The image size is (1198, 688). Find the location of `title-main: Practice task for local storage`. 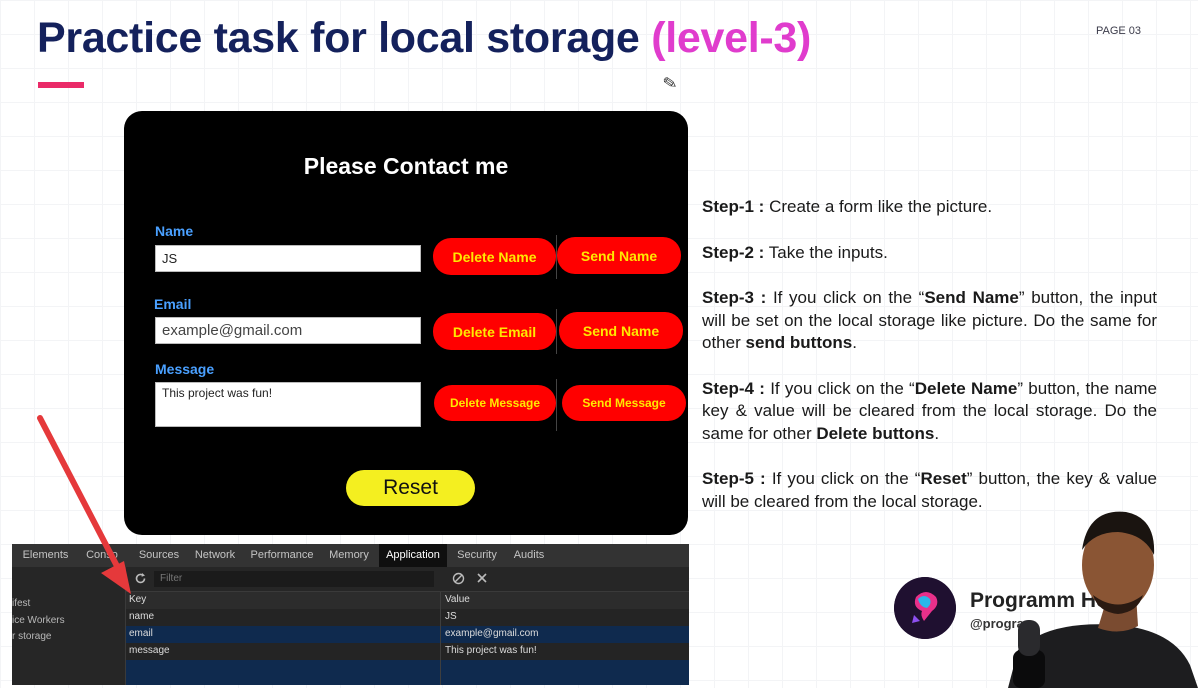

title-main: Practice task for local storage is located at coordinates (338, 38).